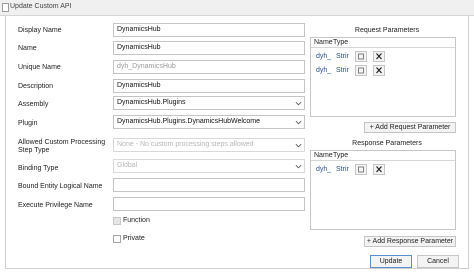 This screenshot has width=474, height=275. I want to click on title-bar: Update Custom API, so click(237, 8).